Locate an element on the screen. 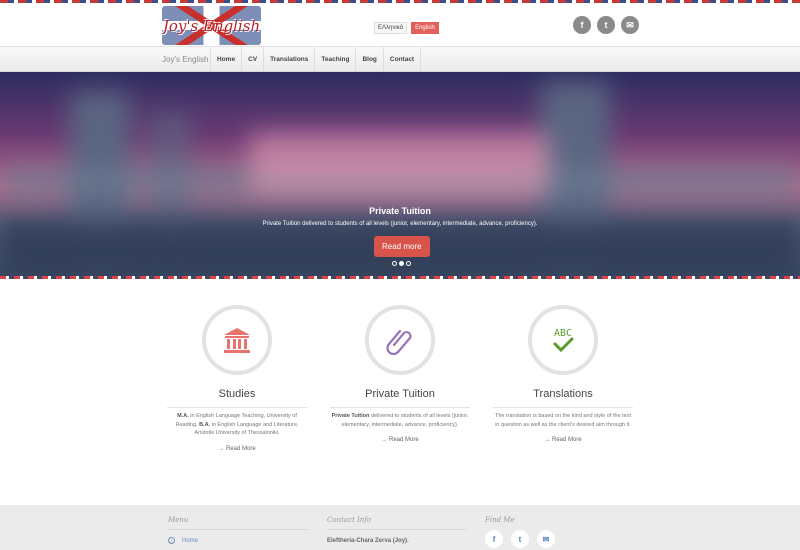 This screenshot has height=550, width=800. header-social: f t ✉ is located at coordinates (606, 25).